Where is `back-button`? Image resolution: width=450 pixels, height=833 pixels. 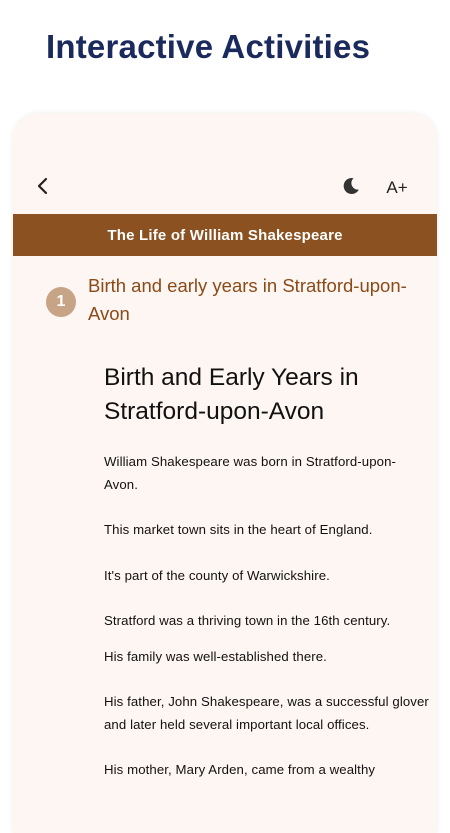
back-button is located at coordinates (42, 188).